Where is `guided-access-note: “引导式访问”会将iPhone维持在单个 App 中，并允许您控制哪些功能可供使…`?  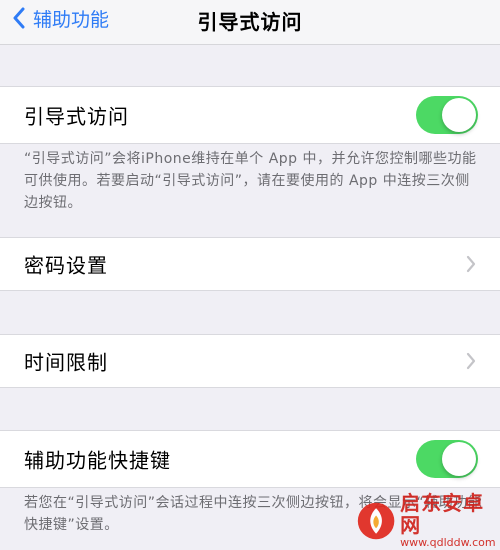 guided-access-note: “引导式访问”会将iPhone维持在单个 App 中，并允许您控制哪些功能可供使… is located at coordinates (250, 181).